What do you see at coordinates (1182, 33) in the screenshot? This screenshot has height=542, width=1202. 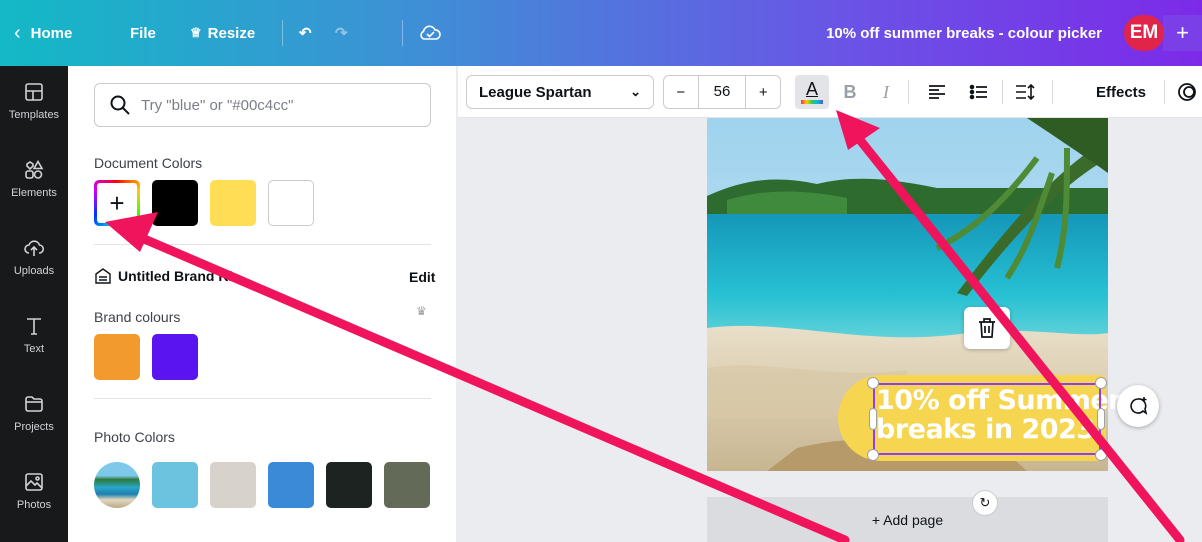 I see `add-collaborator-button: +` at bounding box center [1182, 33].